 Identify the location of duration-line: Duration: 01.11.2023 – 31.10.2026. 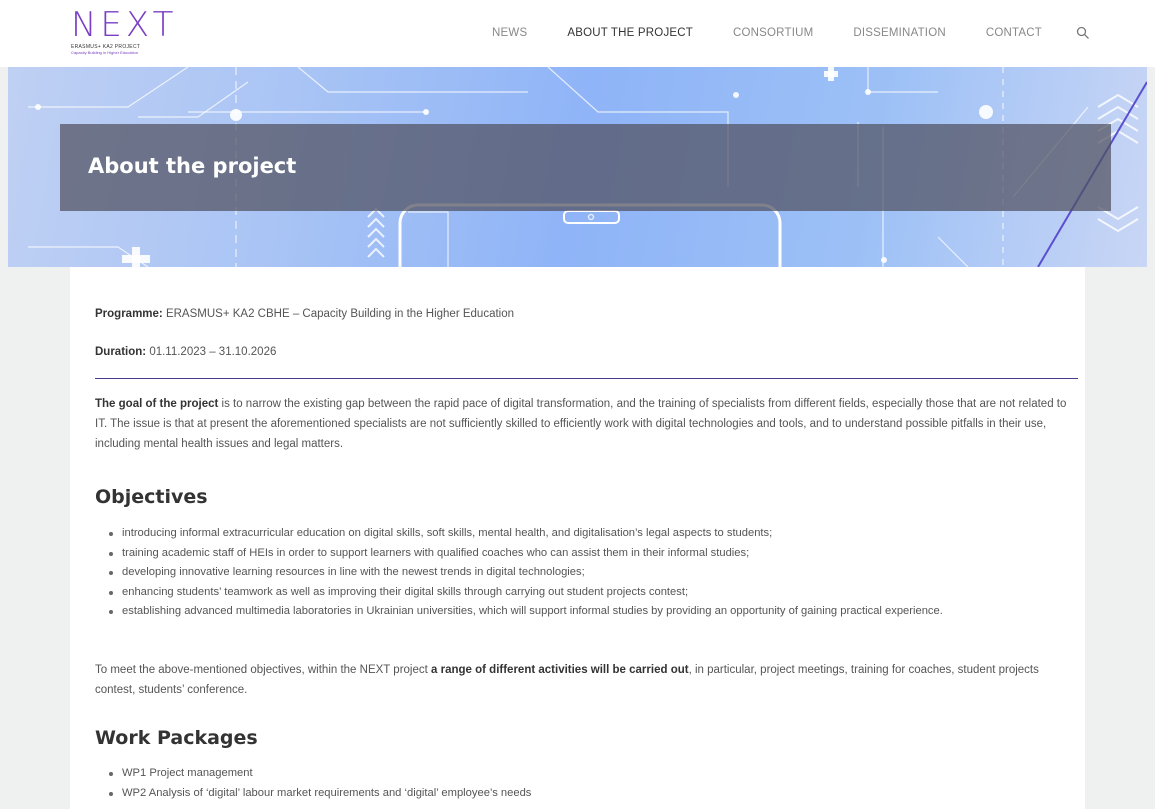
(185, 352).